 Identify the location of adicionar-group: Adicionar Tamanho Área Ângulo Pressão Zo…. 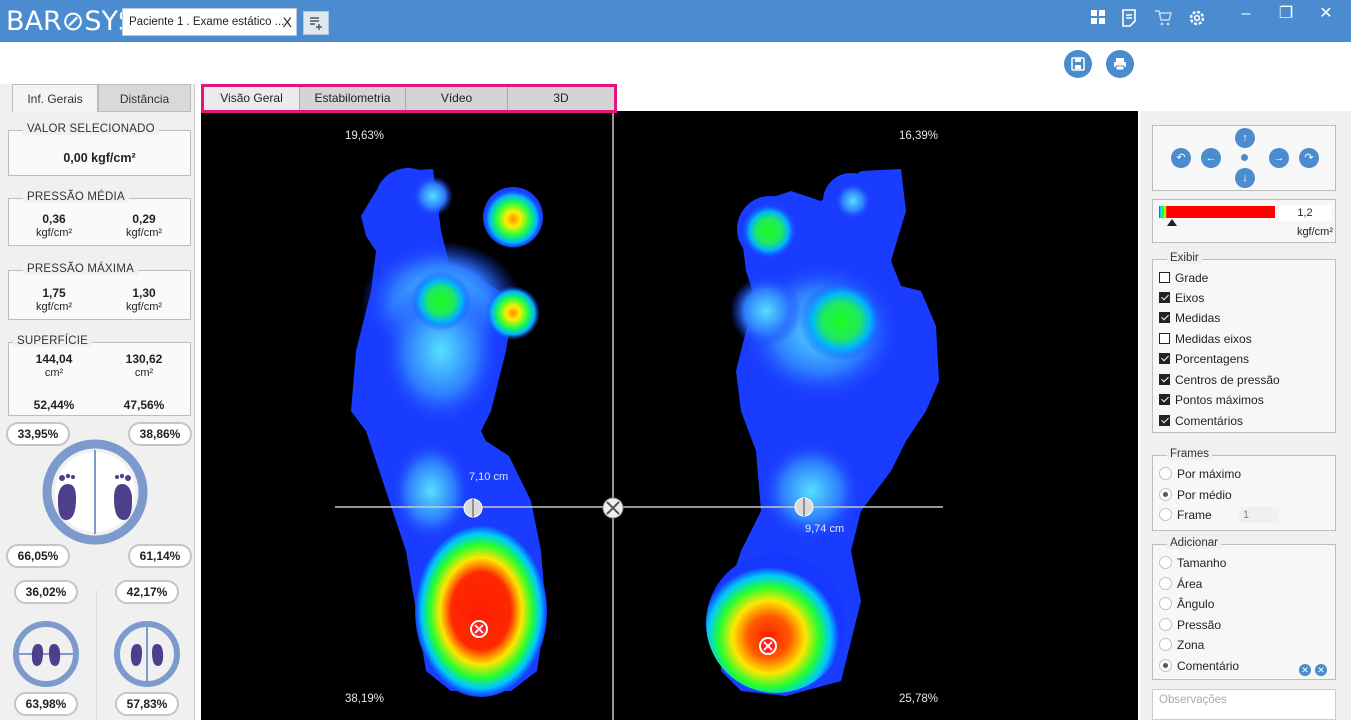
(1244, 608).